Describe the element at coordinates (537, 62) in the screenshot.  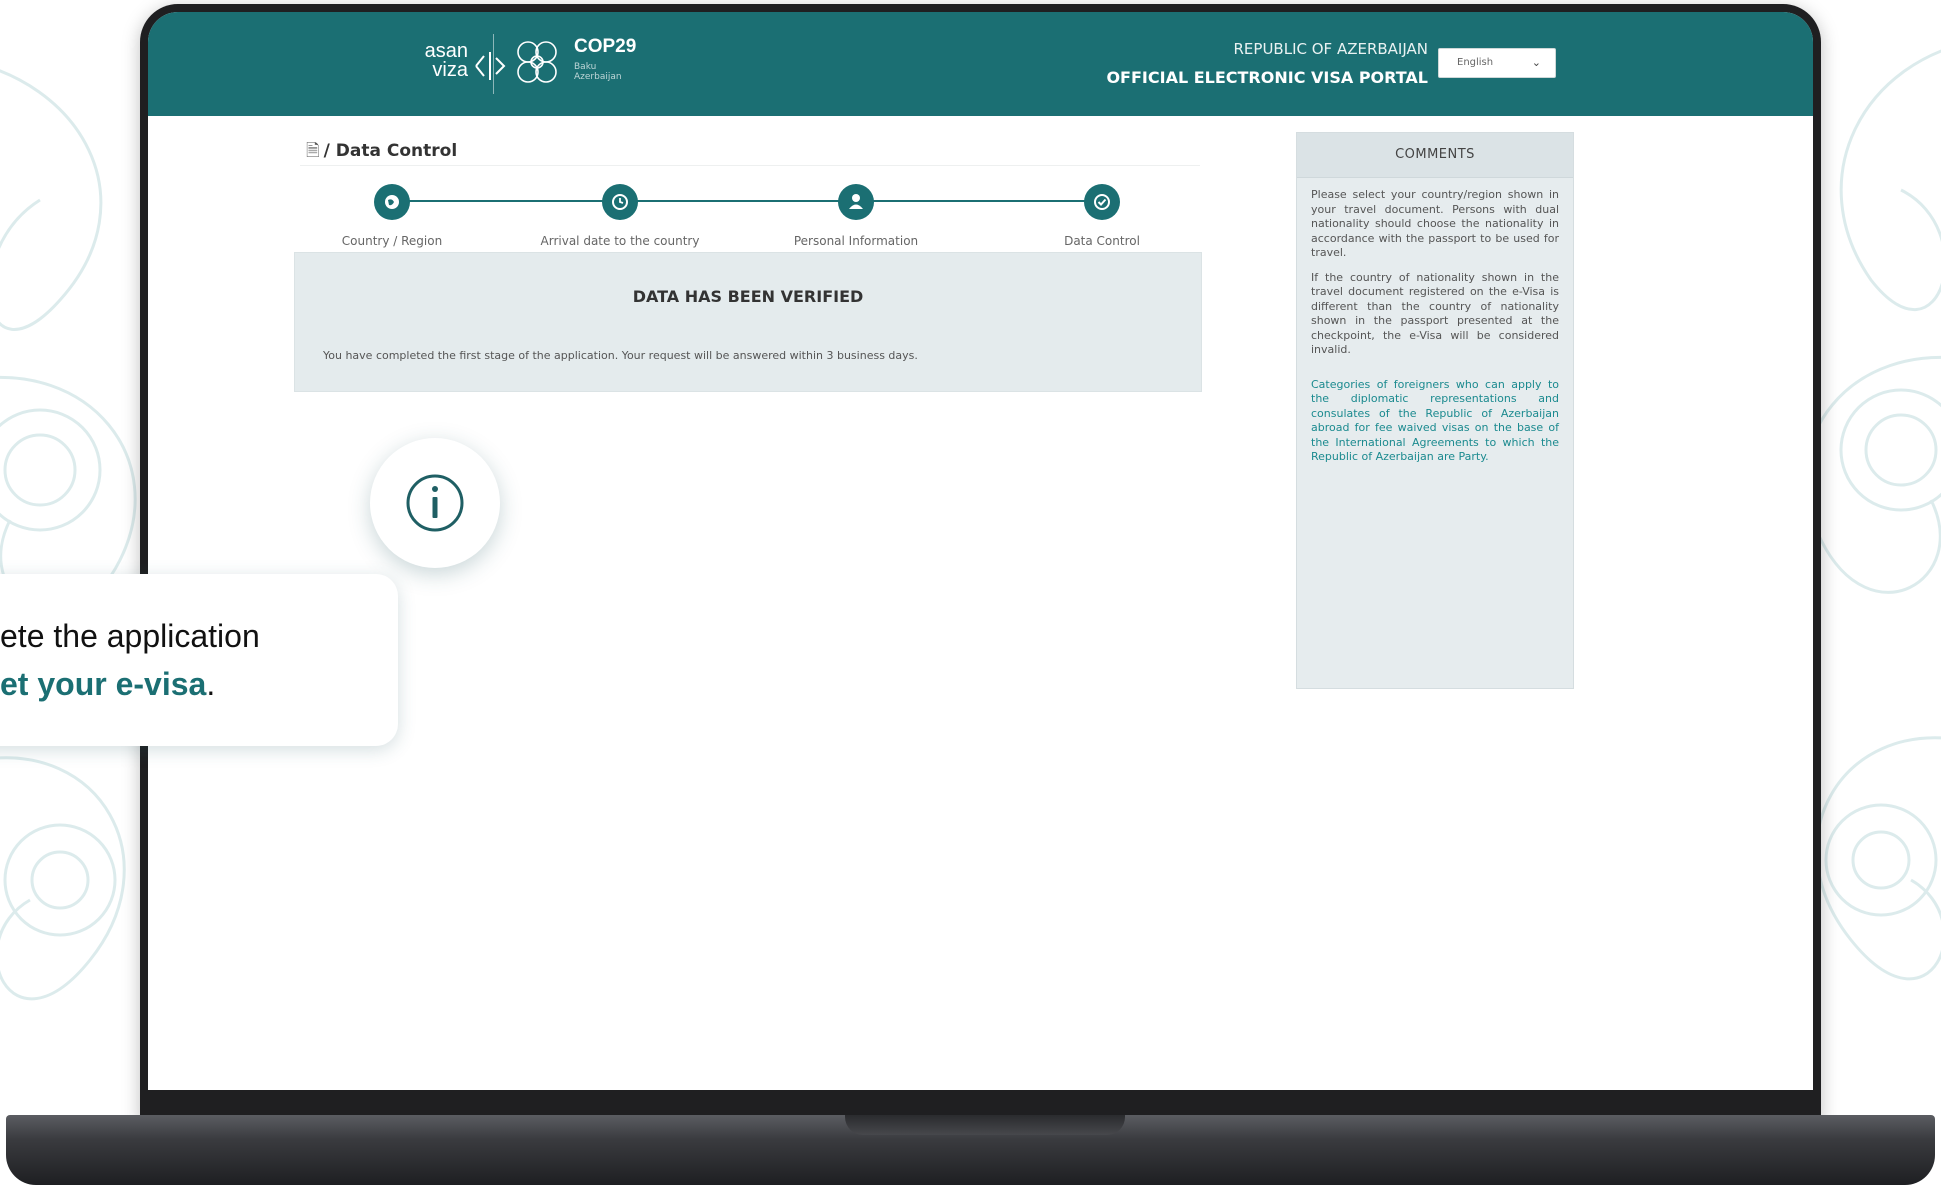
I see `cop29-emblem-icon` at that location.